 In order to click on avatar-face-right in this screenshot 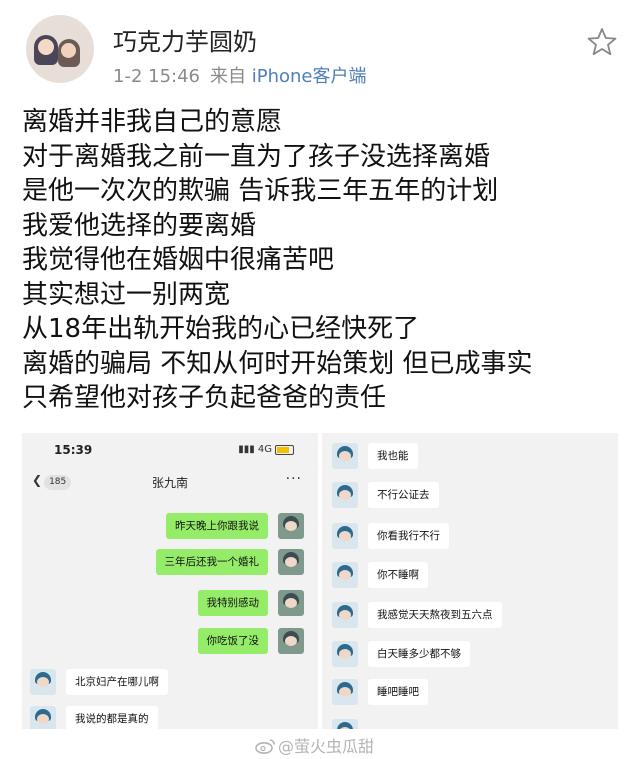, I will do `click(68, 50)`.